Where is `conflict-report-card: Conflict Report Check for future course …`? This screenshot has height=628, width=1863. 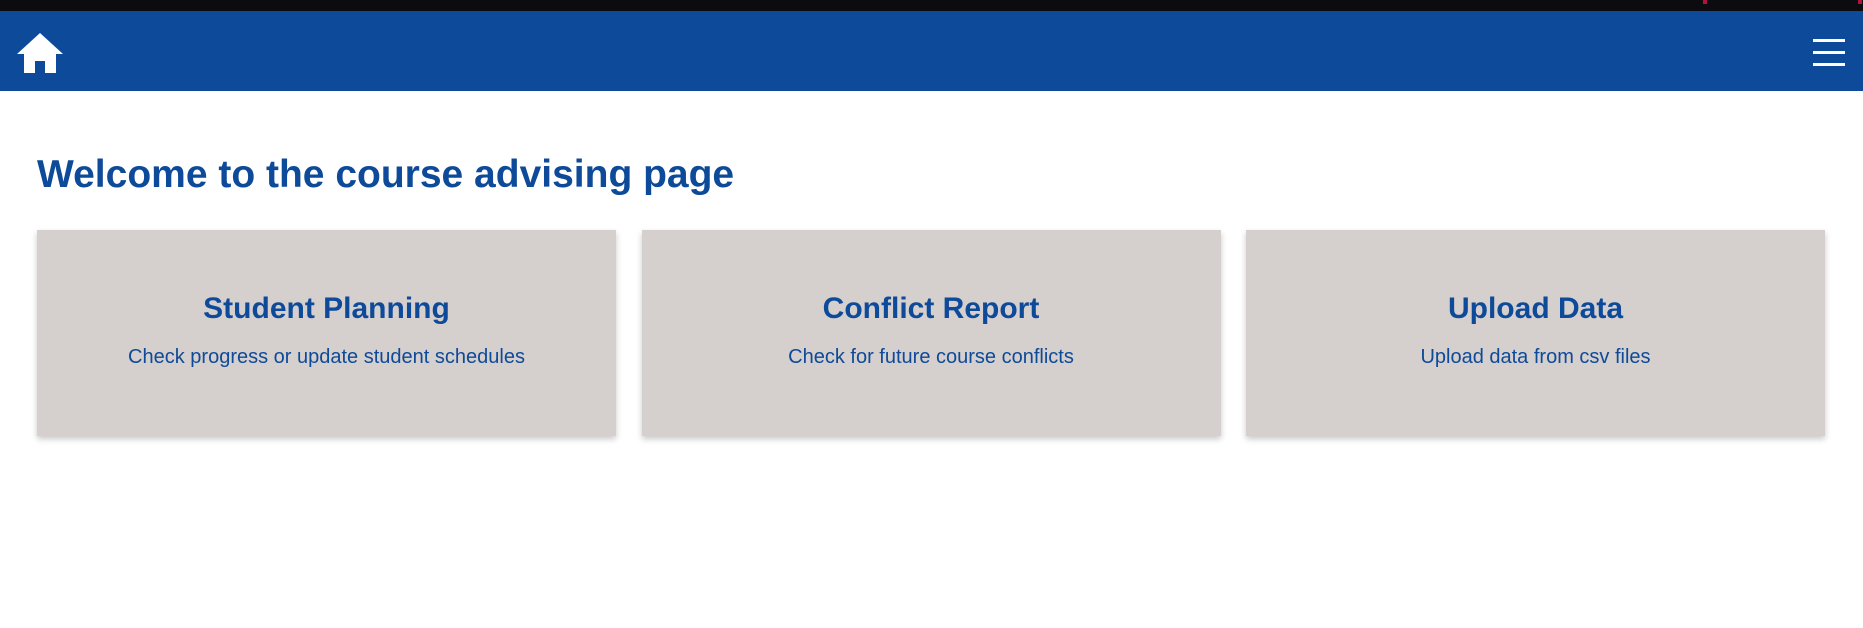
conflict-report-card: Conflict Report Check for future course … is located at coordinates (931, 333).